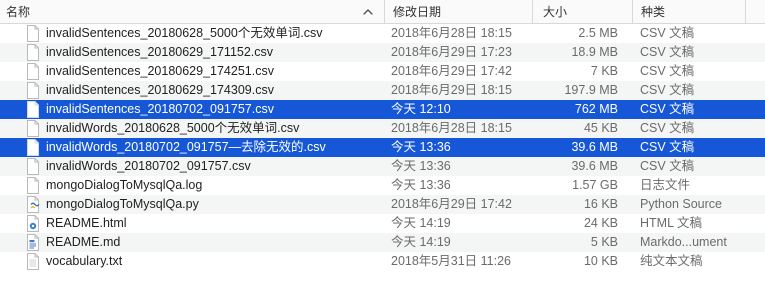 This screenshot has height=292, width=765. What do you see at coordinates (683, 242) in the screenshot?
I see `file-kind: Markdo...ument` at bounding box center [683, 242].